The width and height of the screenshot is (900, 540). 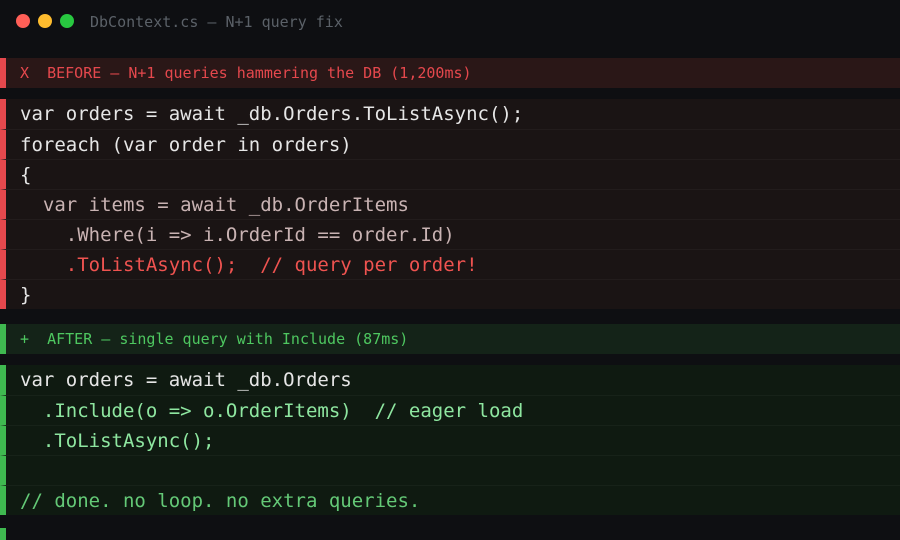 What do you see at coordinates (450, 294) in the screenshot?
I see `code-line: }` at bounding box center [450, 294].